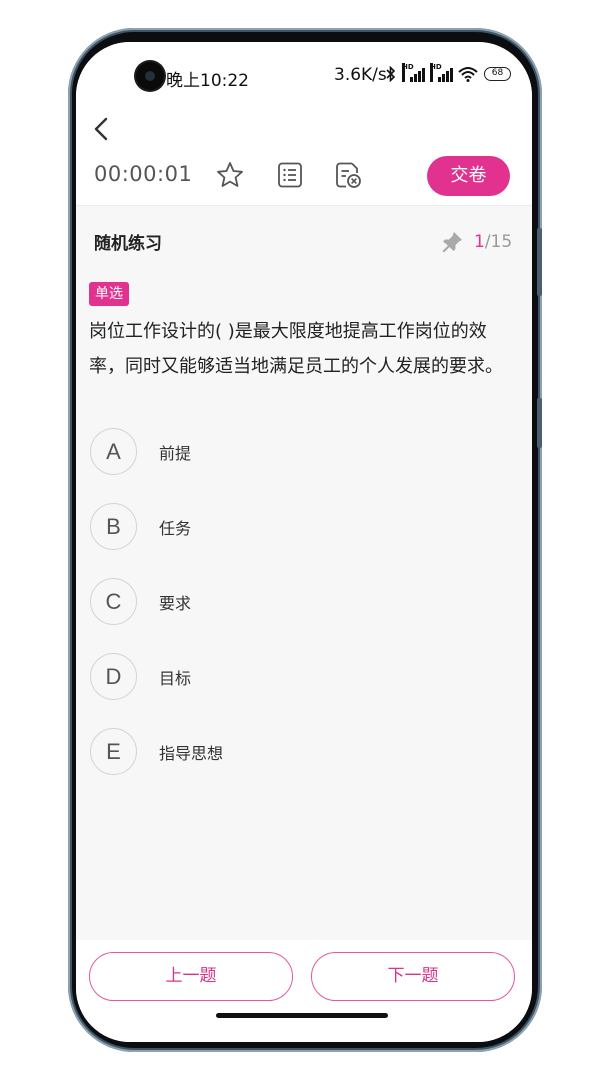 This screenshot has height=1080, width=608. I want to click on list-icon, so click(290, 175).